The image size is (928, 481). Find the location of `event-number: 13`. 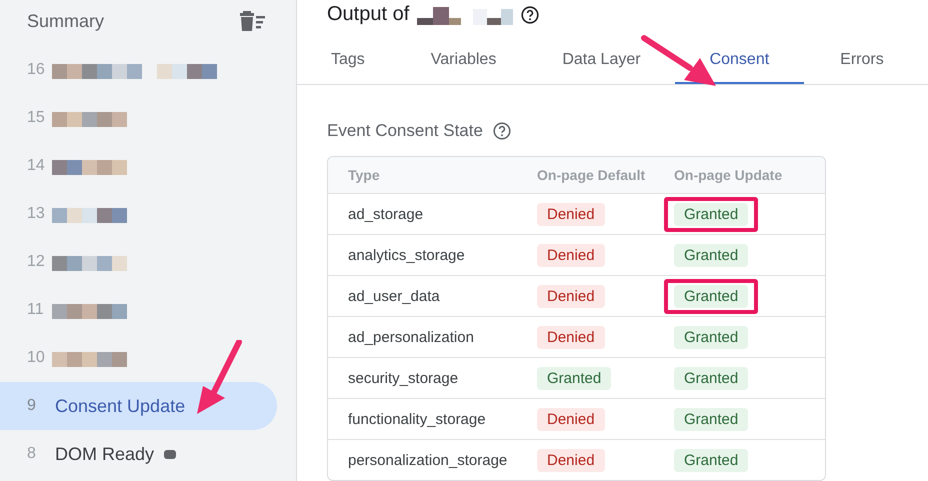

event-number: 13 is located at coordinates (36, 214).